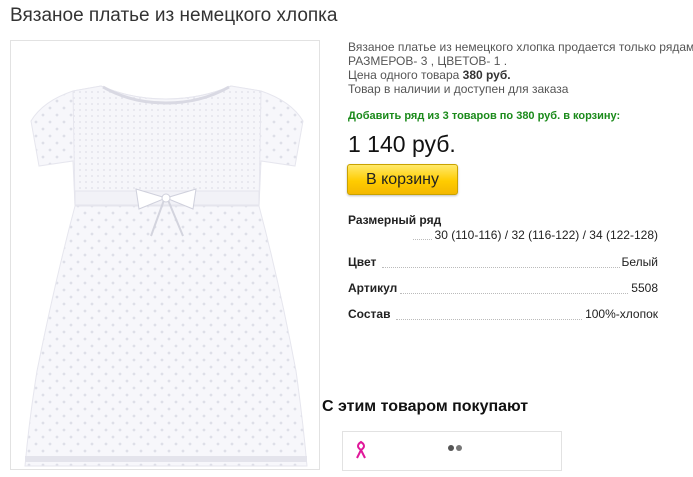  What do you see at coordinates (503, 263) in the screenshot?
I see `spec-color-row: Цвет Белый` at bounding box center [503, 263].